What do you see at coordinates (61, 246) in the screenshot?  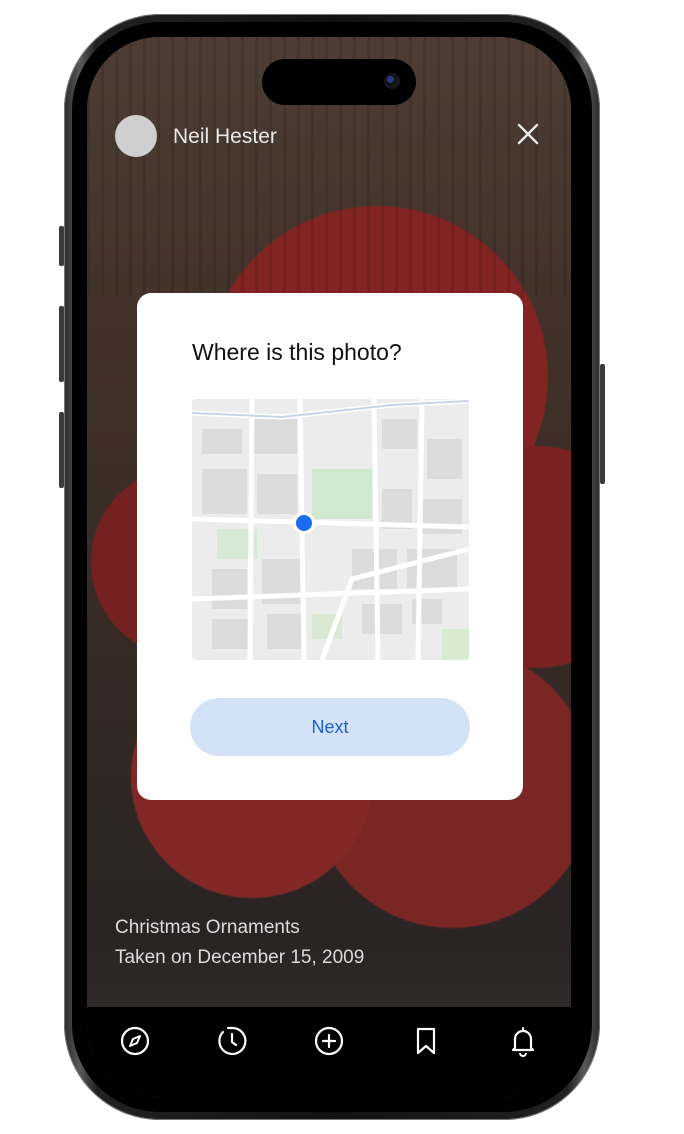 I see `action-button` at bounding box center [61, 246].